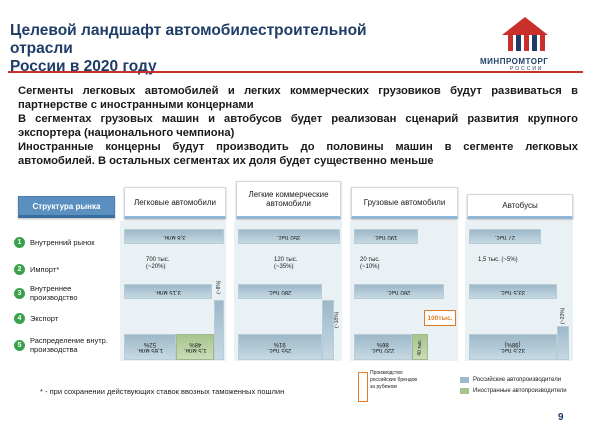  I want to click on column-header-lcv: Легкие коммерческие автомобили, so click(288, 200).